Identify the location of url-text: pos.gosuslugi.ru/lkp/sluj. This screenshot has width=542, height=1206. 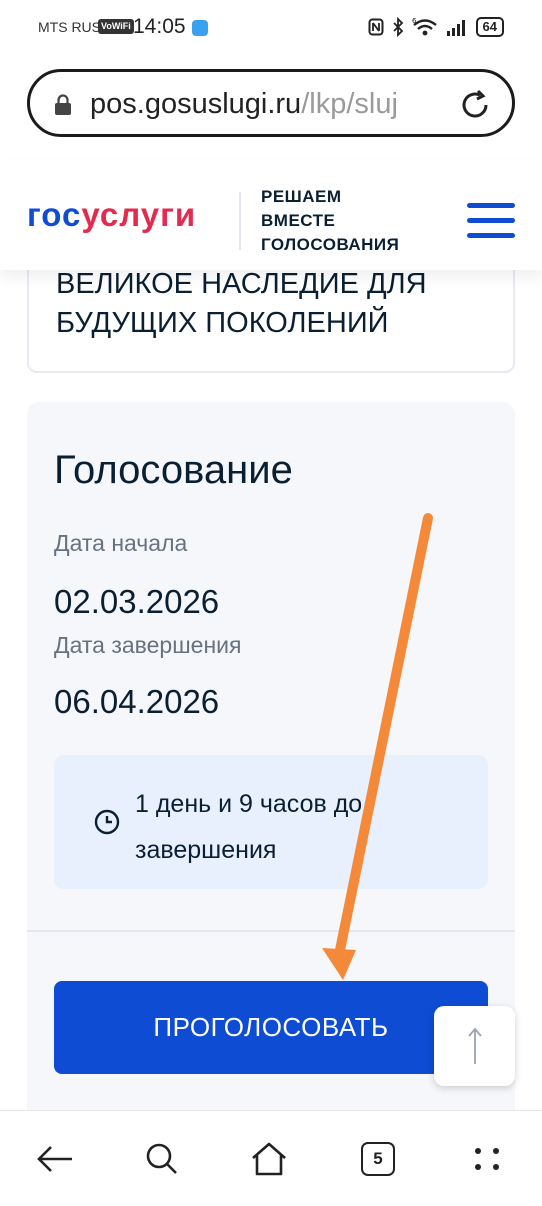
(262, 104).